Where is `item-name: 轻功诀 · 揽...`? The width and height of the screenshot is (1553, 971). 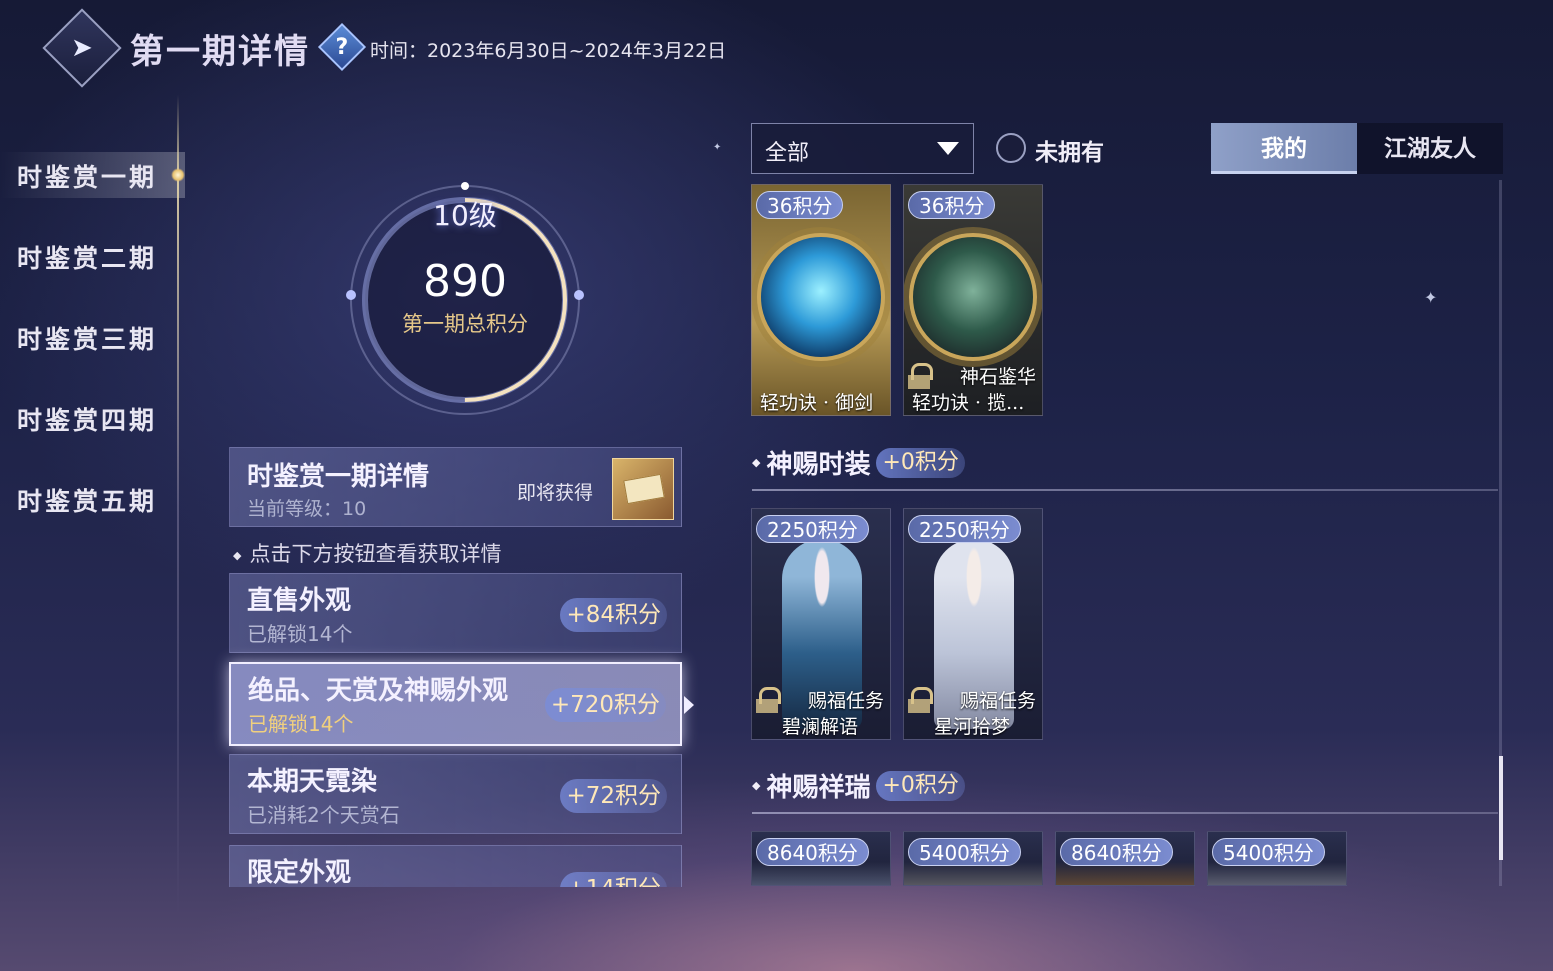
item-name: 轻功诀 · 揽... is located at coordinates (968, 403).